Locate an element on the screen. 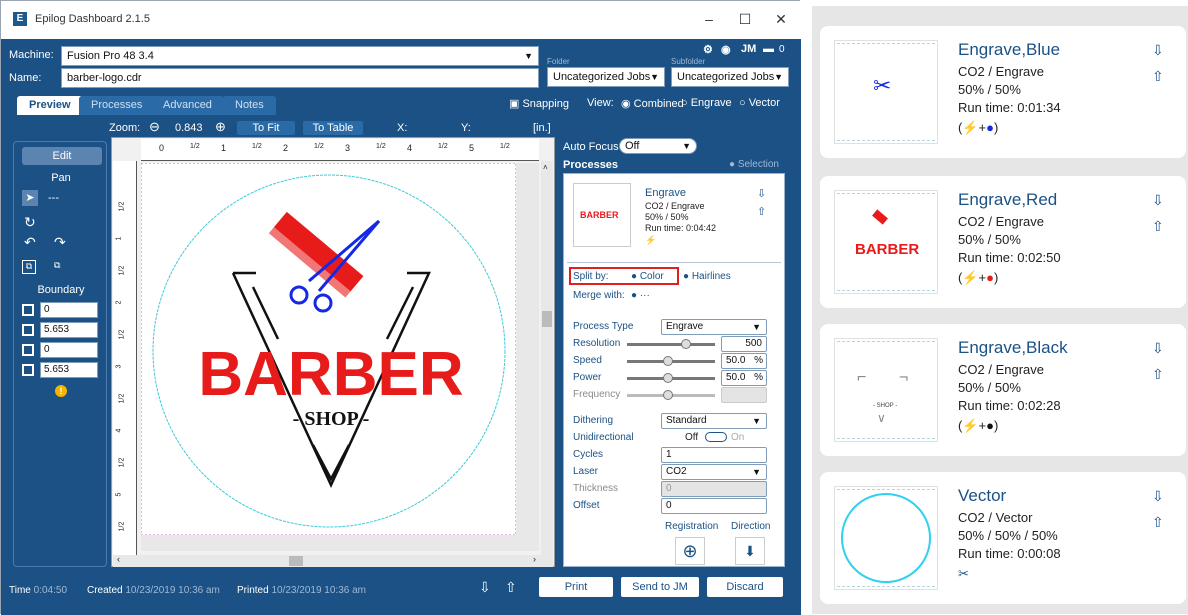 The image size is (1188, 615). name-input: barber-logo.cdr is located at coordinates (300, 78).